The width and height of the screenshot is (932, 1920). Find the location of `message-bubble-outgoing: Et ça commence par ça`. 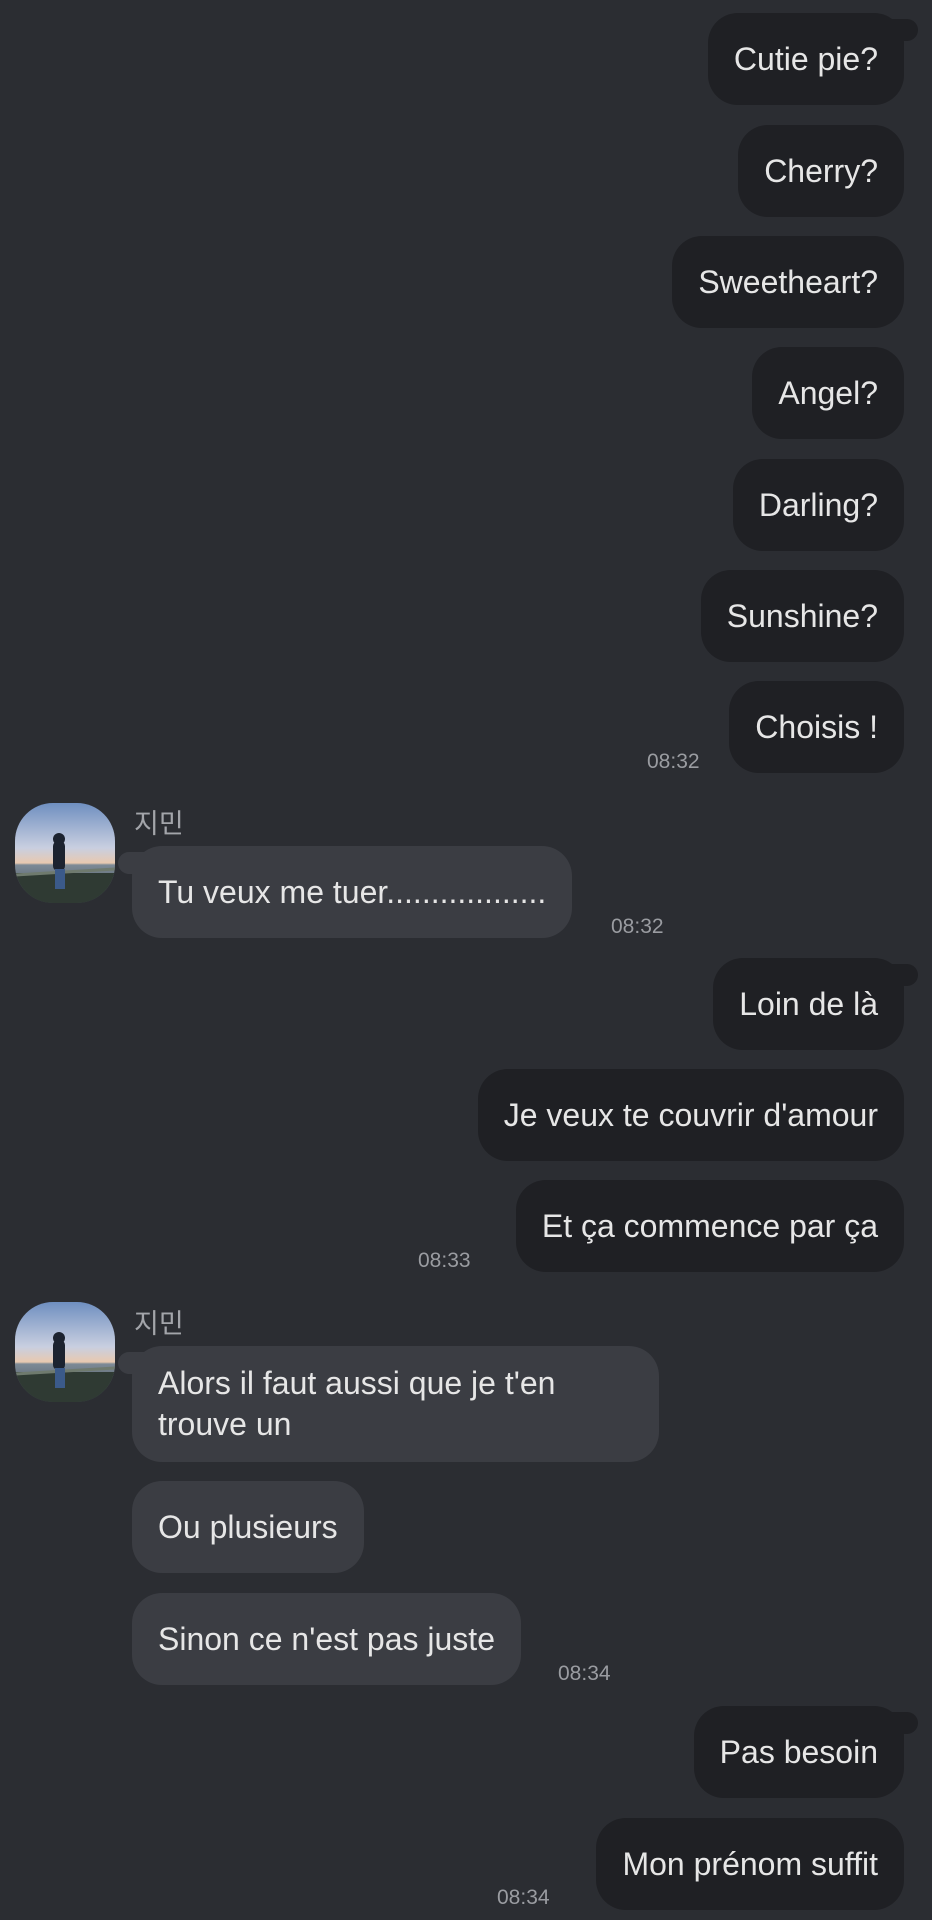

message-bubble-outgoing: Et ça commence par ça is located at coordinates (709, 1226).